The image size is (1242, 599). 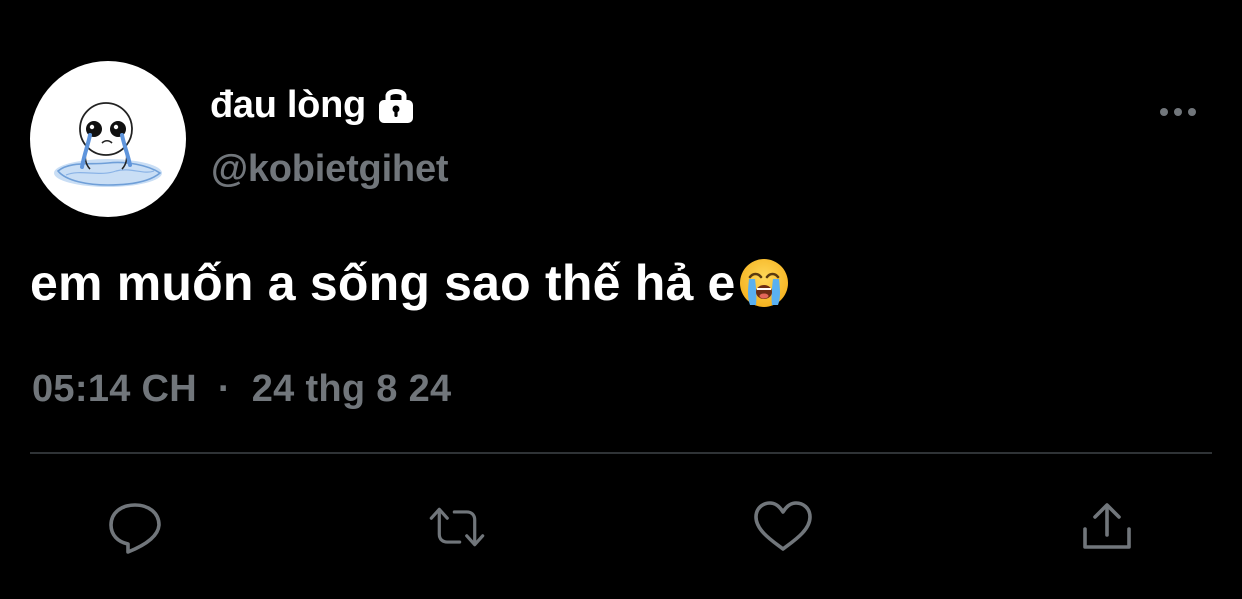 What do you see at coordinates (330, 169) in the screenshot?
I see `user-handle: @kobietgihet` at bounding box center [330, 169].